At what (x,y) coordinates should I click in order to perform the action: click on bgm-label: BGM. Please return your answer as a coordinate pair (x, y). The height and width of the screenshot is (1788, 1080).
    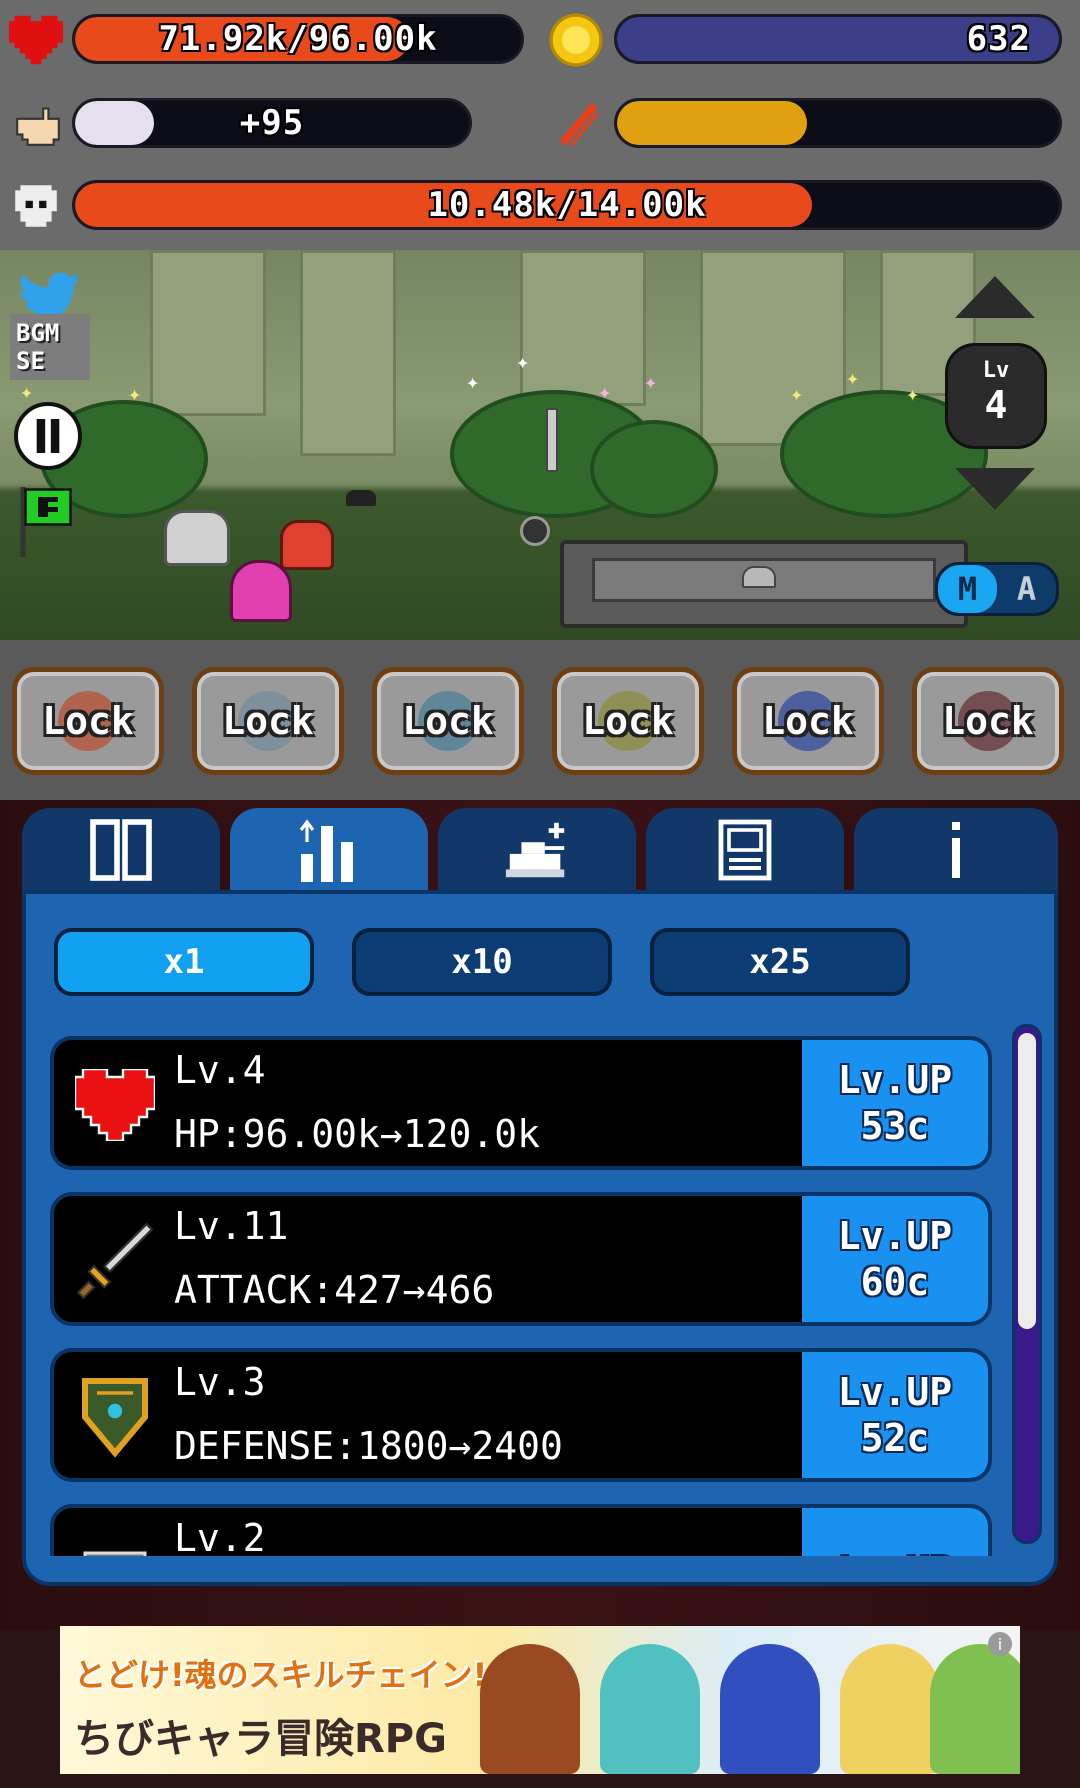
    Looking at the image, I should click on (38, 333).